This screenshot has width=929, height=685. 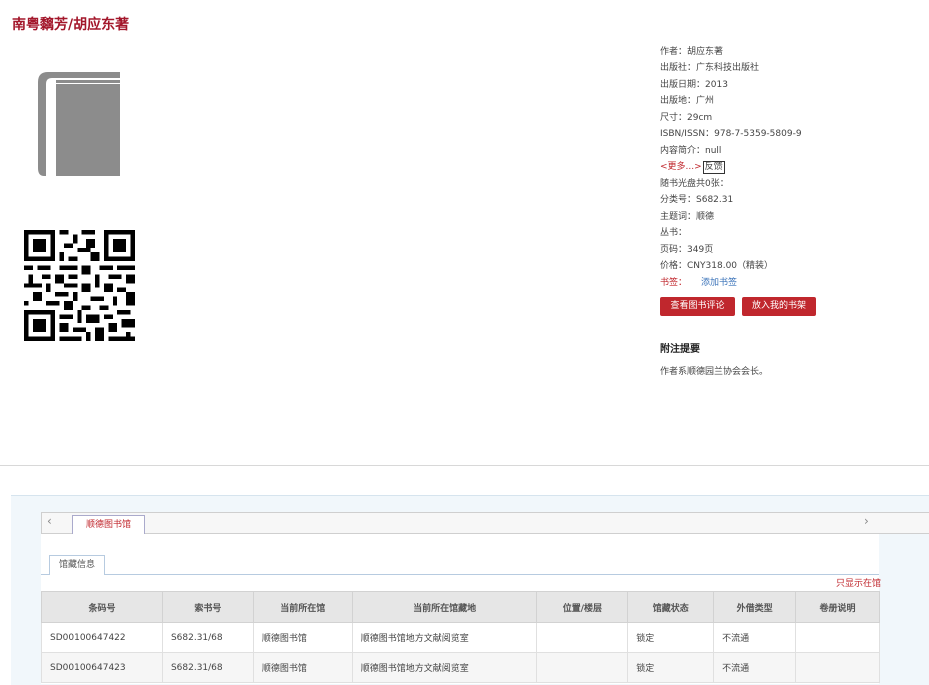 I want to click on notes-title: 附注提要, so click(x=680, y=349).